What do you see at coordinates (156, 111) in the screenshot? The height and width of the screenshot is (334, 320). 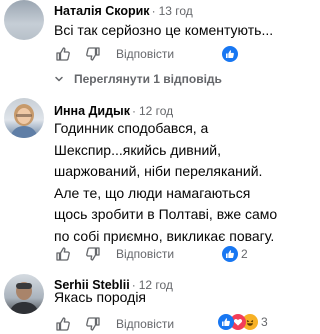 I see `comment-time: 12 год` at bounding box center [156, 111].